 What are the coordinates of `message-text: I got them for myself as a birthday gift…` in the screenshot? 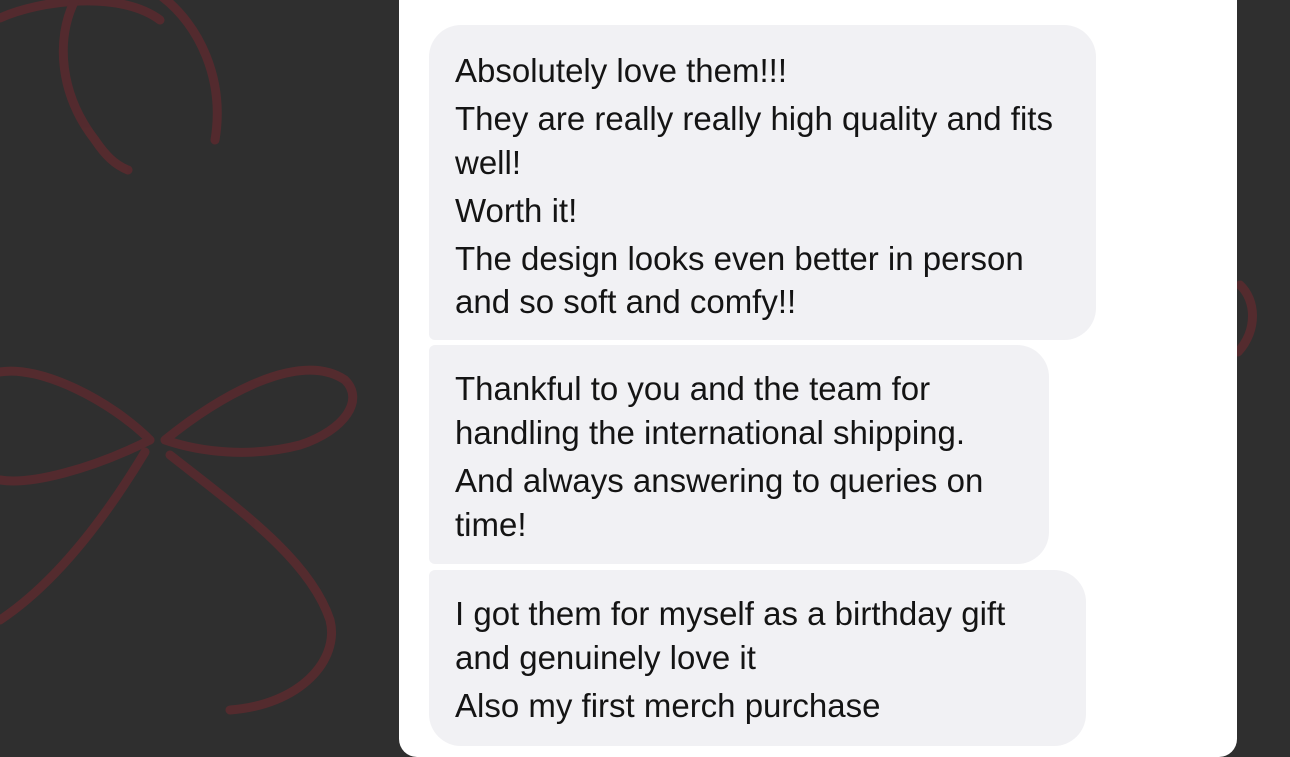 It's located at (730, 635).